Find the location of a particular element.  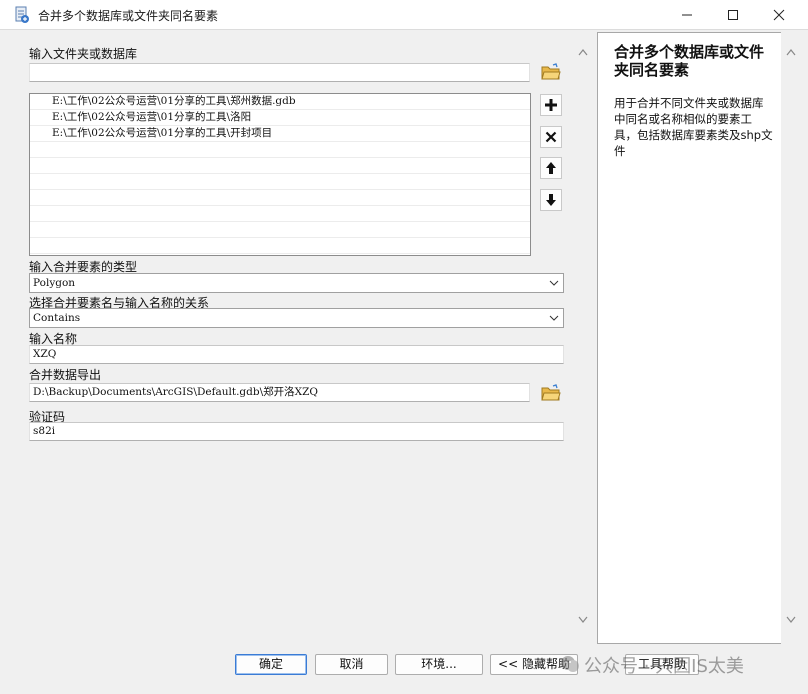

x-icon is located at coordinates (551, 137).